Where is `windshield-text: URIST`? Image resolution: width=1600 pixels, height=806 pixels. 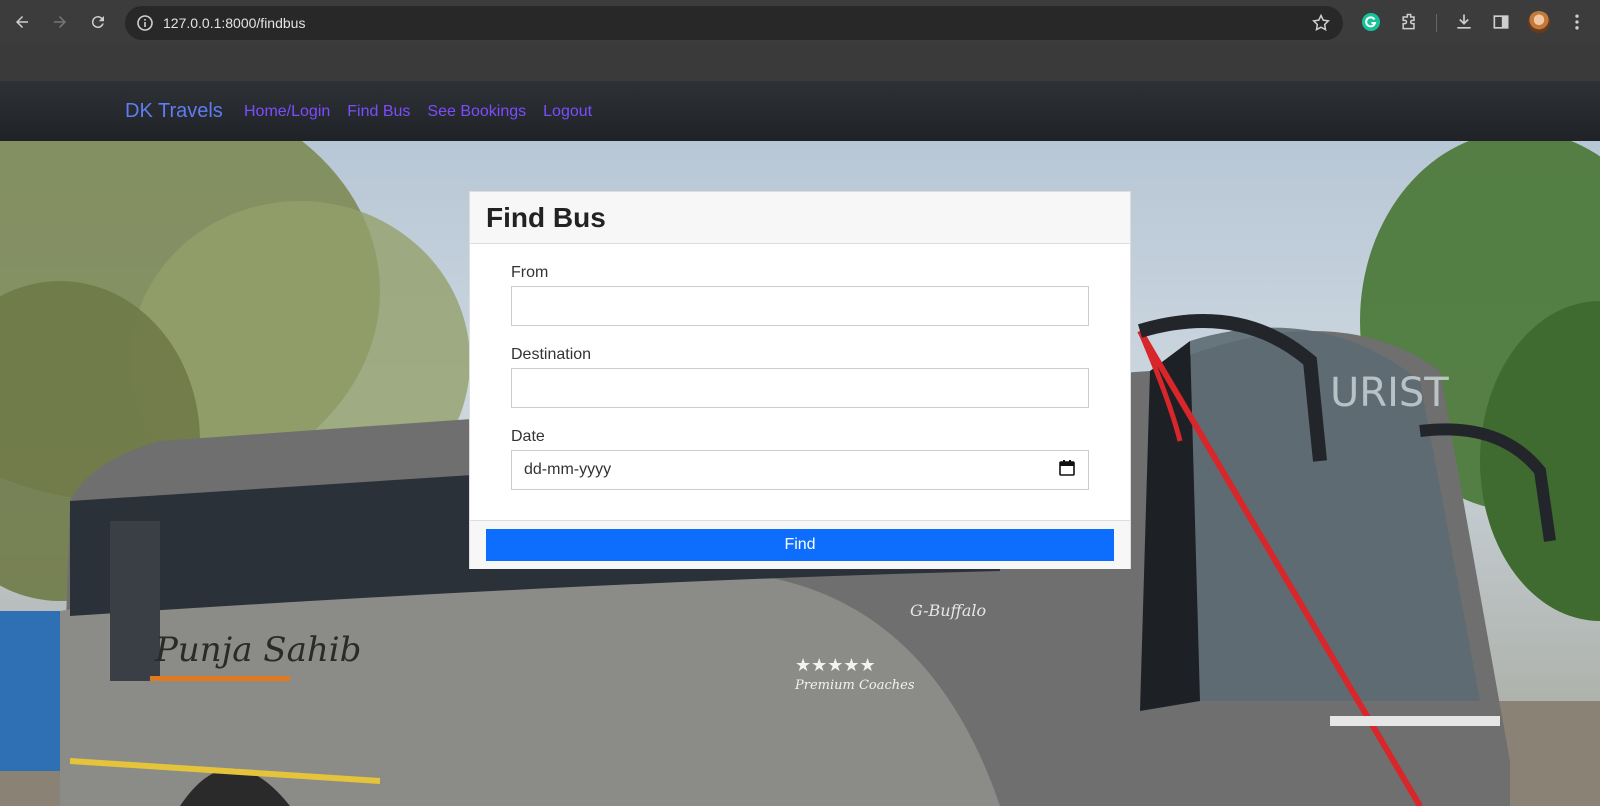 windshield-text: URIST is located at coordinates (1389, 393).